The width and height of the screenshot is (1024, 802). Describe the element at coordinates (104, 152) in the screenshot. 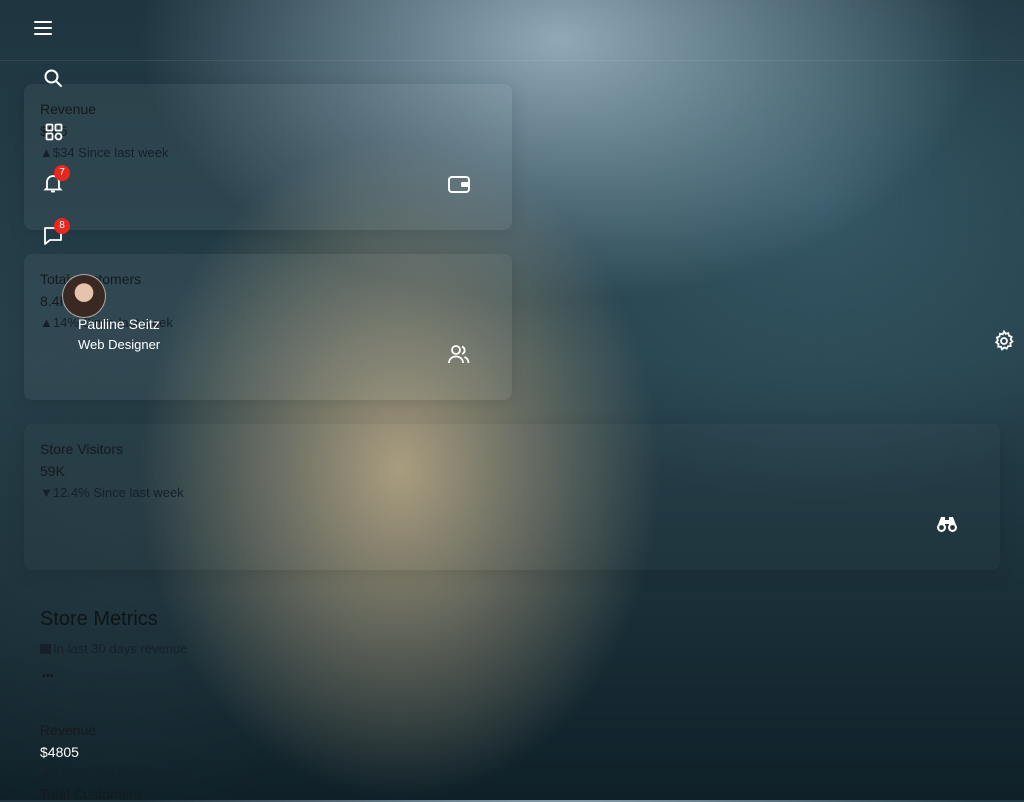

I see `revenue-card-trend: ▲$34 Since last week` at that location.